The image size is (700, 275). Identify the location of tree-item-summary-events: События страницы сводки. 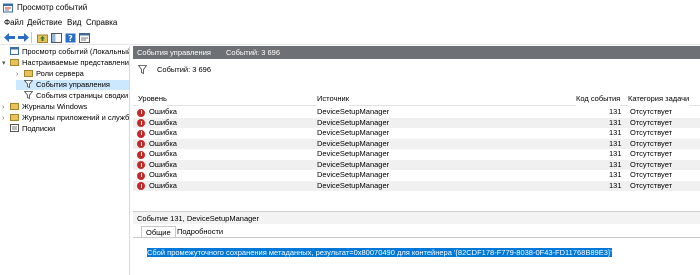
(72, 96).